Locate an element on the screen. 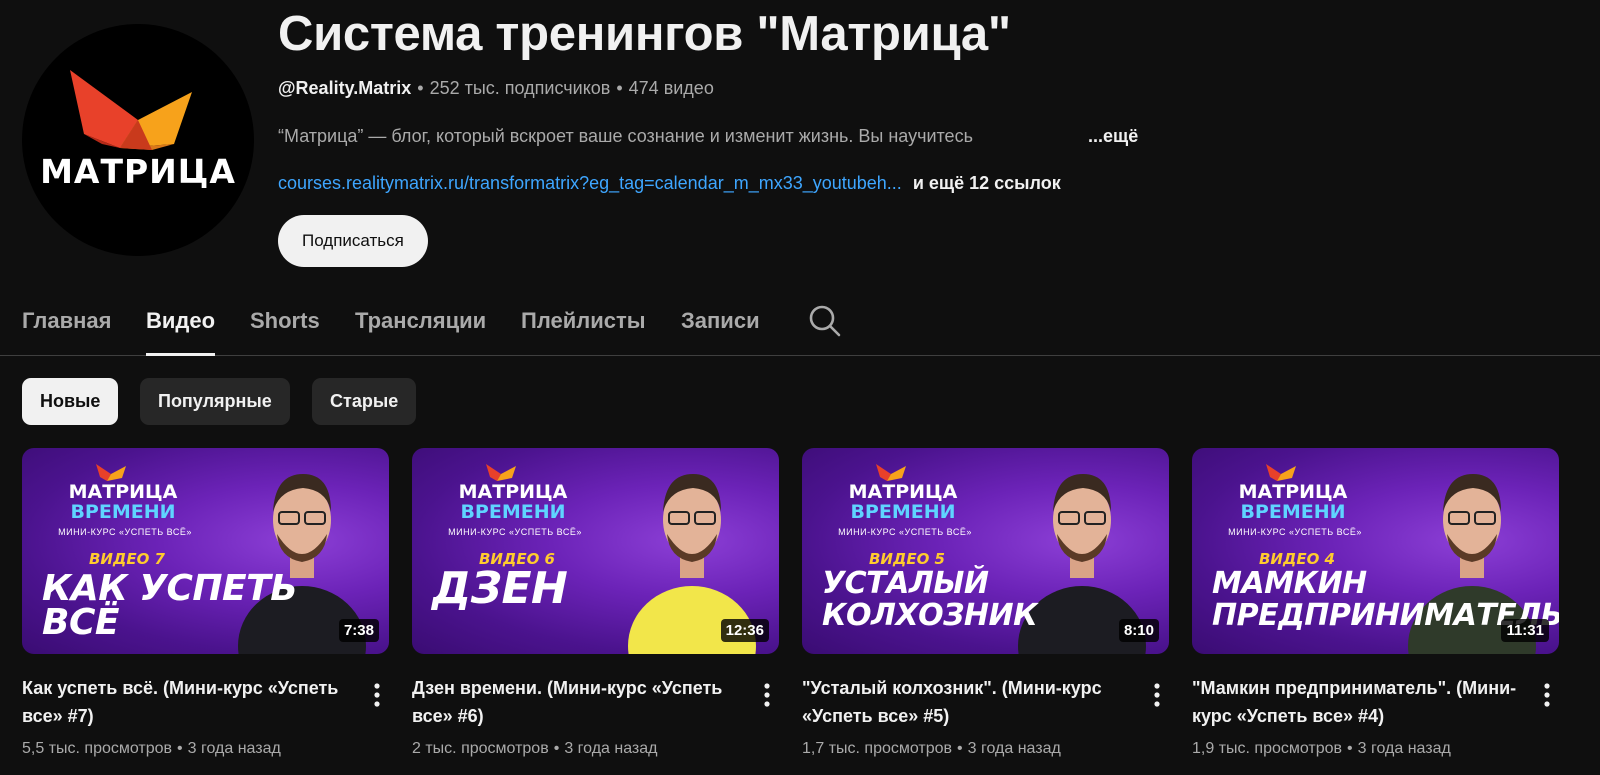 This screenshot has height=775, width=1600. video-duration: 7:38 is located at coordinates (358, 630).